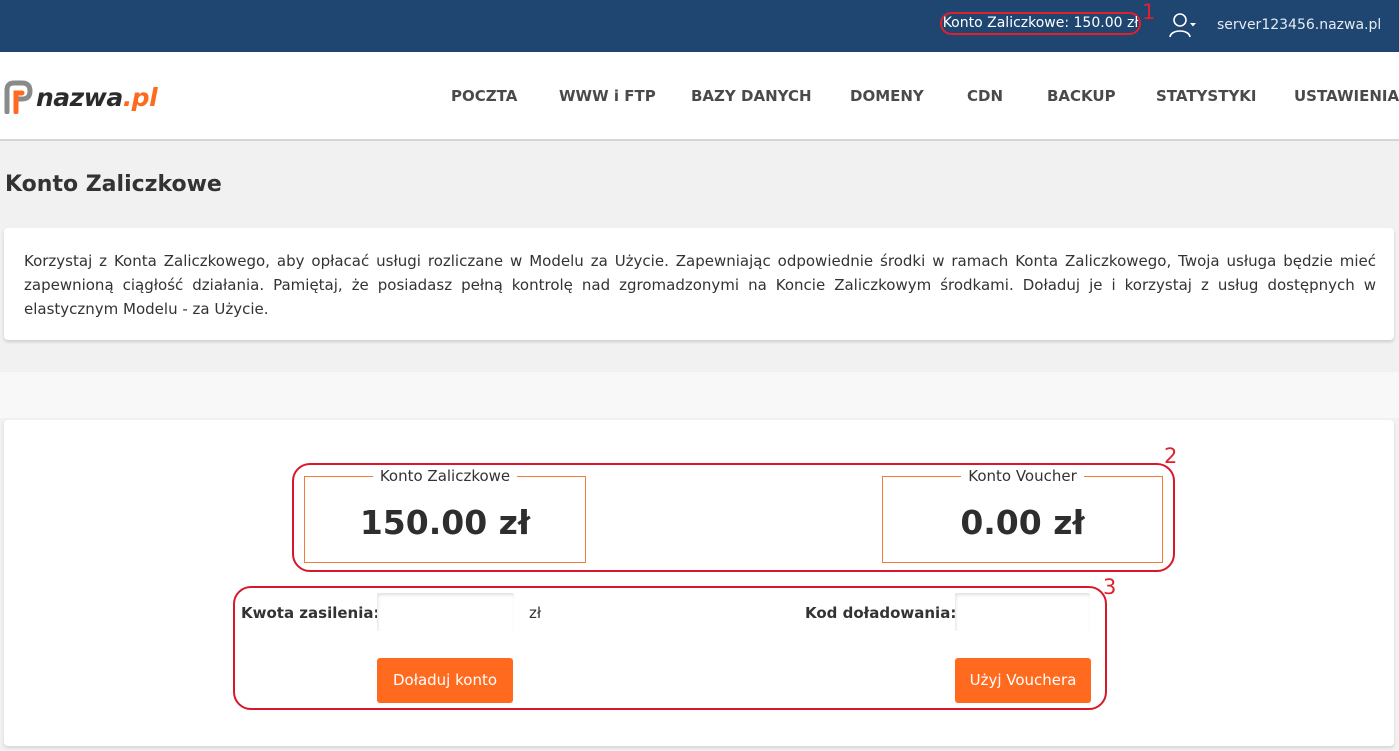  I want to click on topup-button: Doładuj konto, so click(445, 680).